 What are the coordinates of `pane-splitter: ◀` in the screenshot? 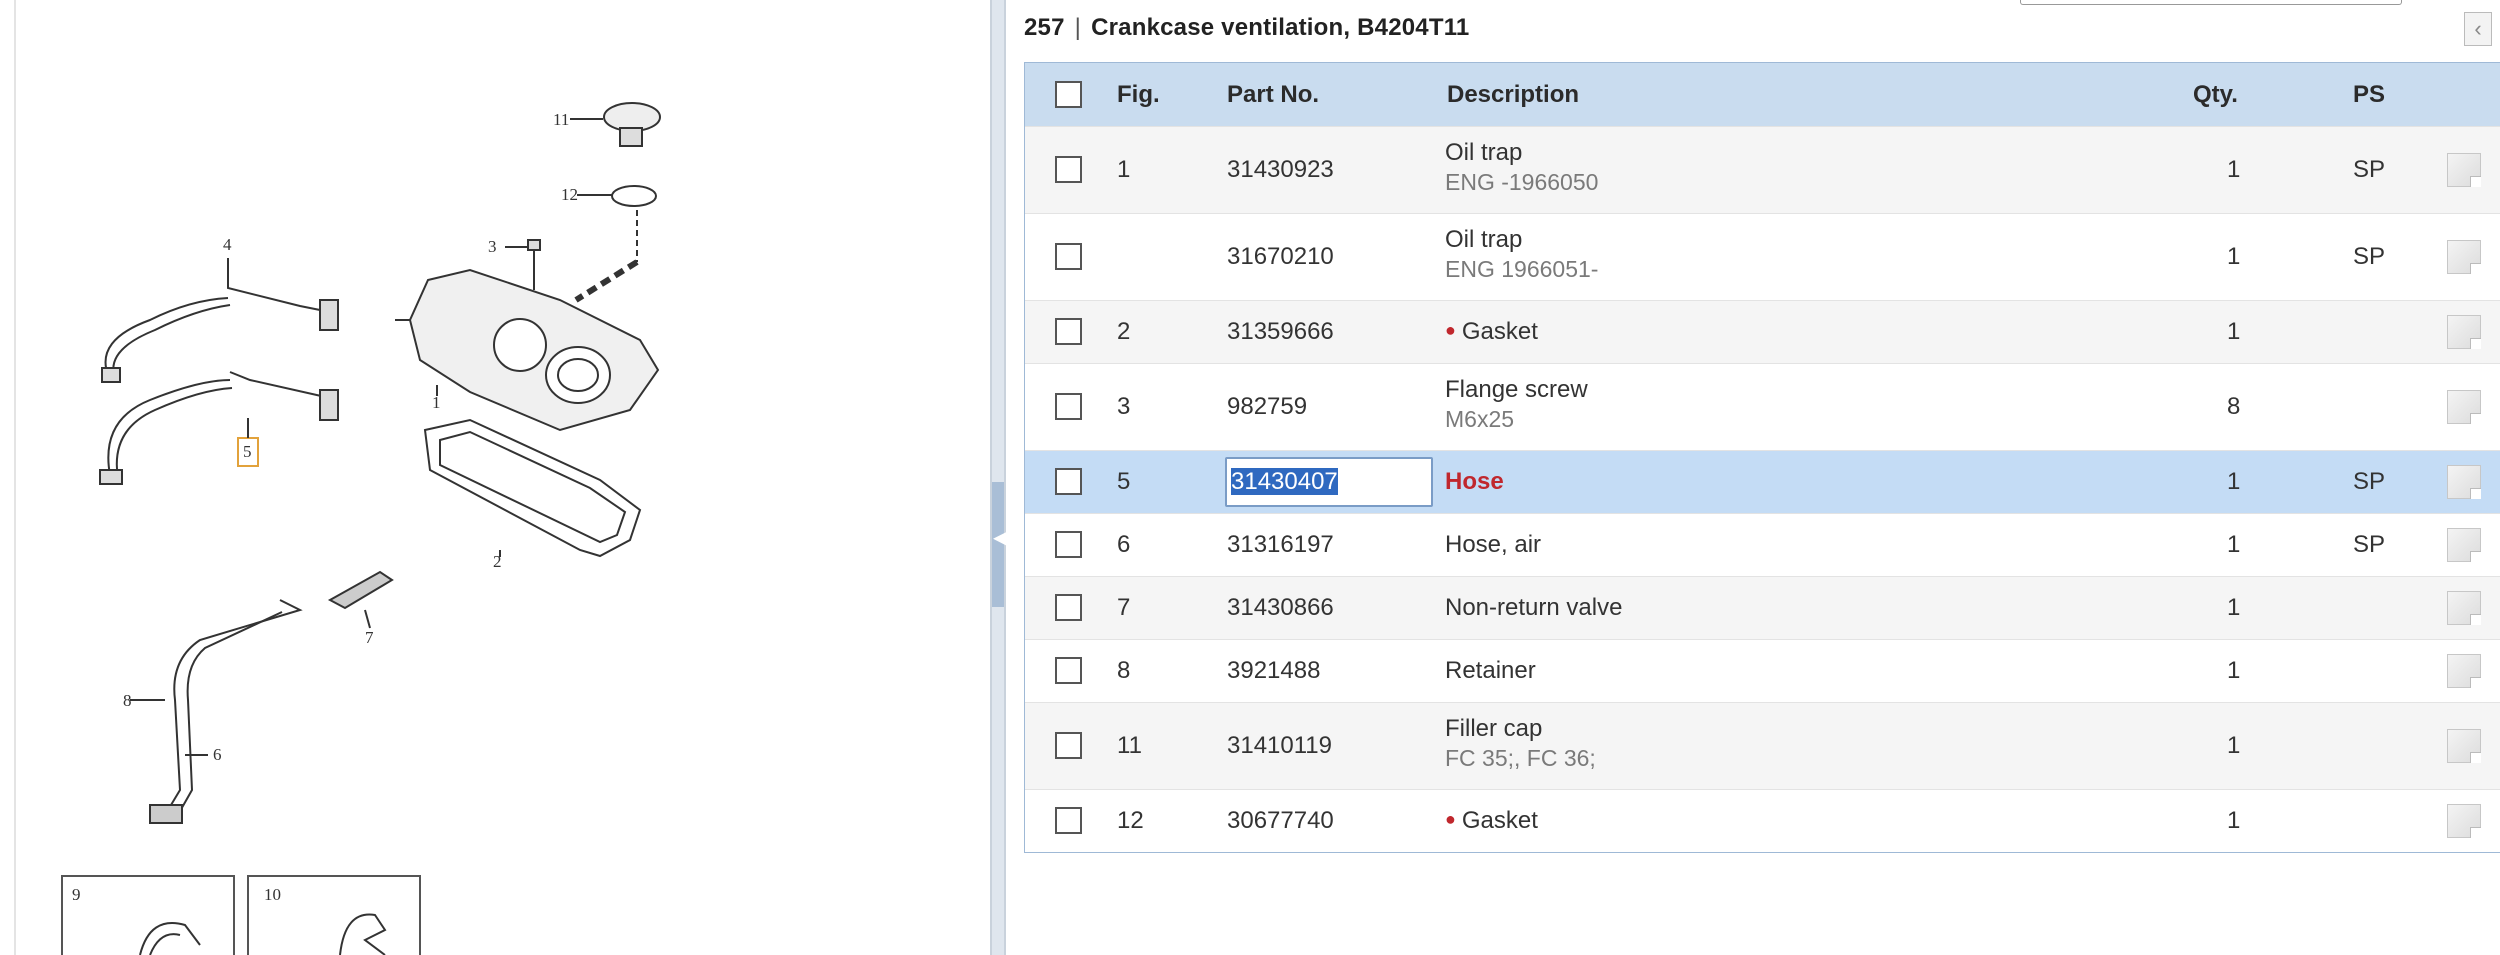 It's located at (999, 477).